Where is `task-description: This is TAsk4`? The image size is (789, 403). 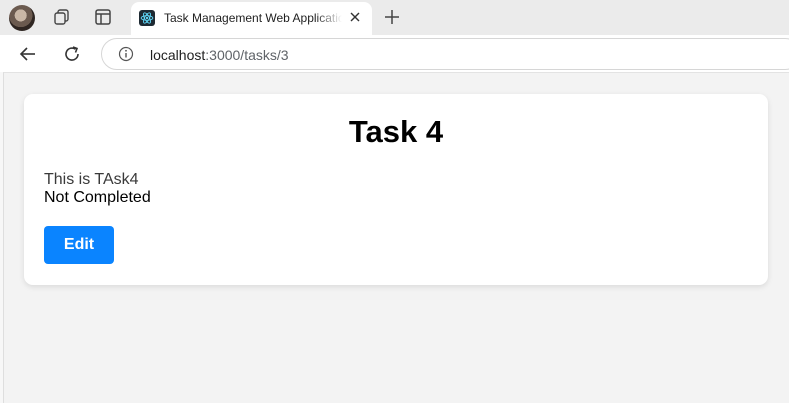
task-description: This is TAsk4 is located at coordinates (91, 179).